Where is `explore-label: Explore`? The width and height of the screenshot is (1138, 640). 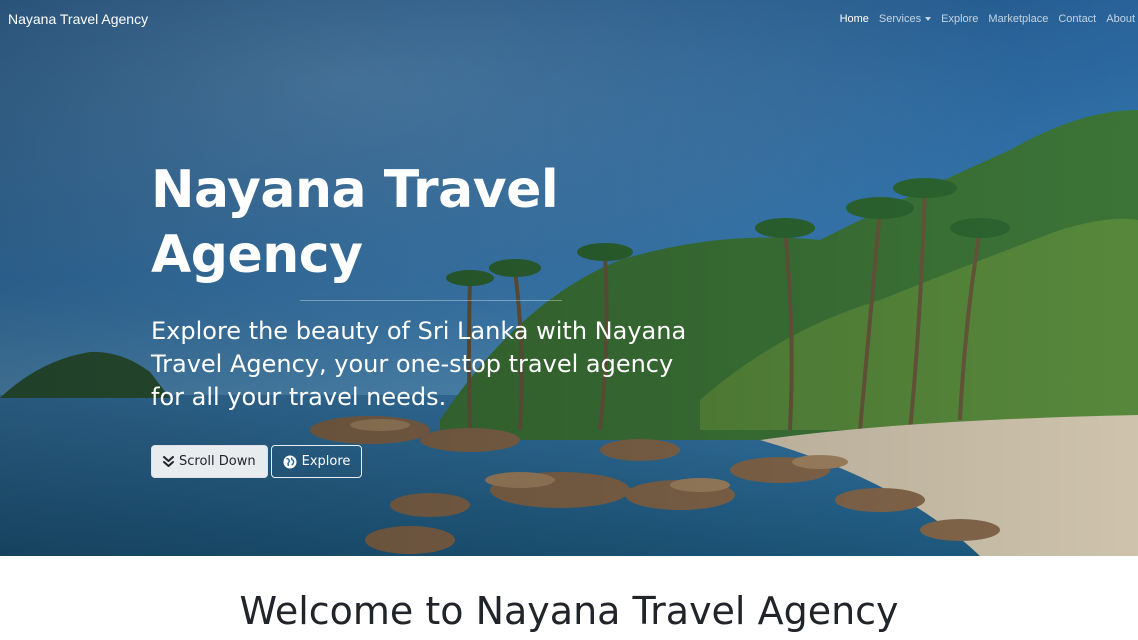
explore-label: Explore is located at coordinates (326, 461).